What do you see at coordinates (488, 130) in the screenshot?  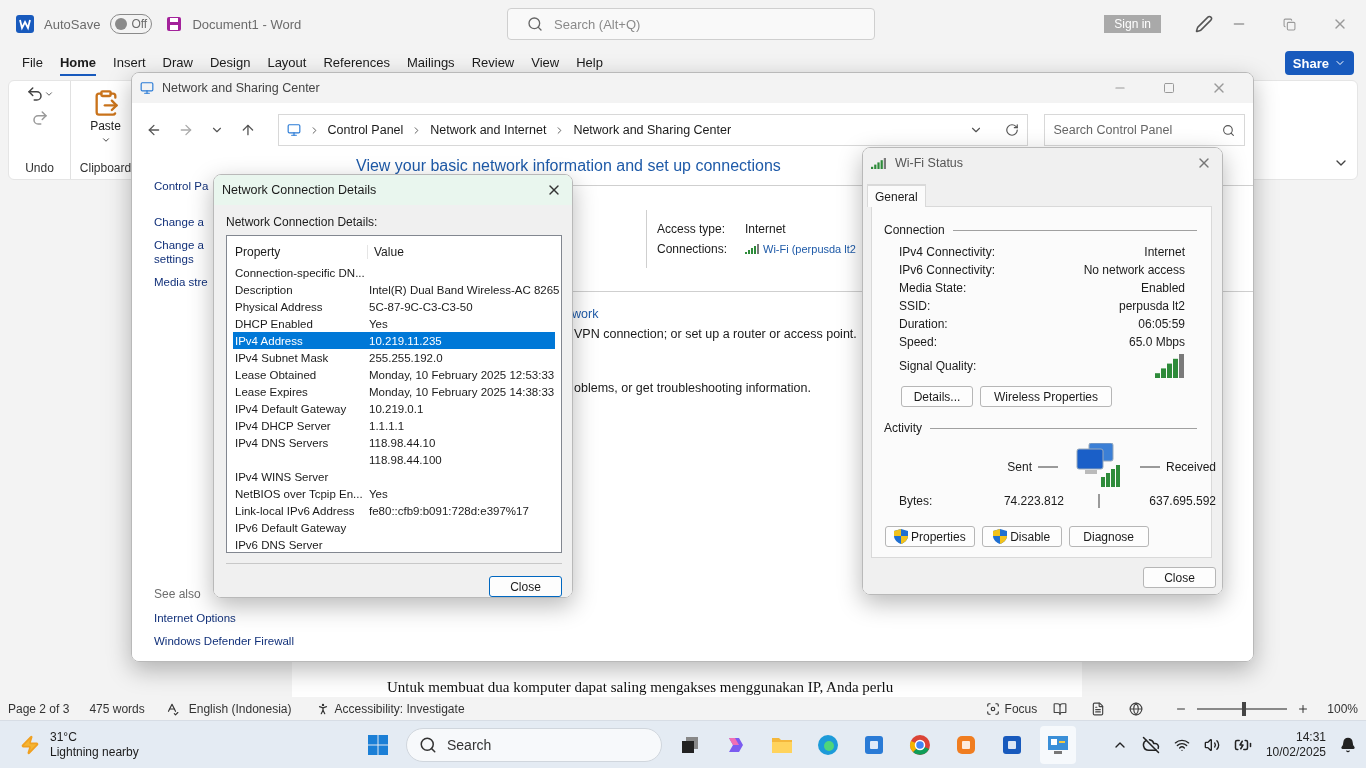 I see `breadcrumb-item: Network and Internet` at bounding box center [488, 130].